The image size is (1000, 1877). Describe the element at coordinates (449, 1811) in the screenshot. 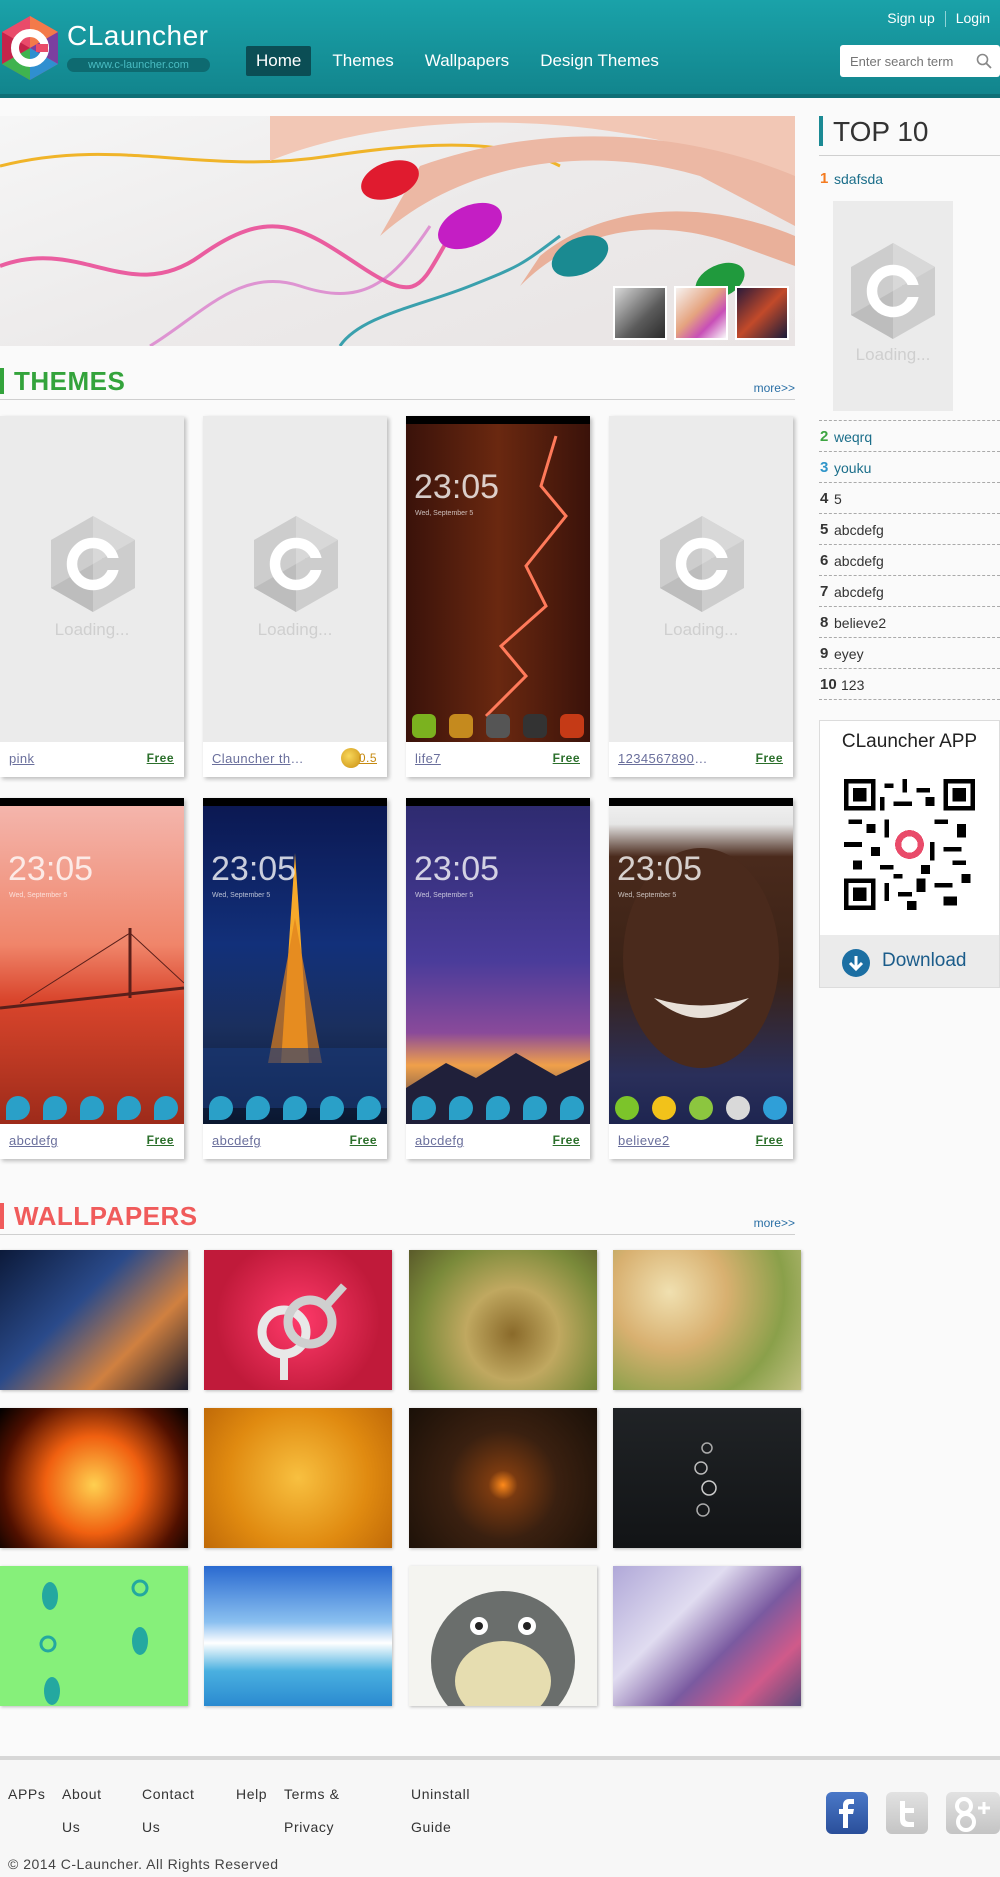

I see `footer-link-uninstall-guide: Uninstall Guide` at that location.